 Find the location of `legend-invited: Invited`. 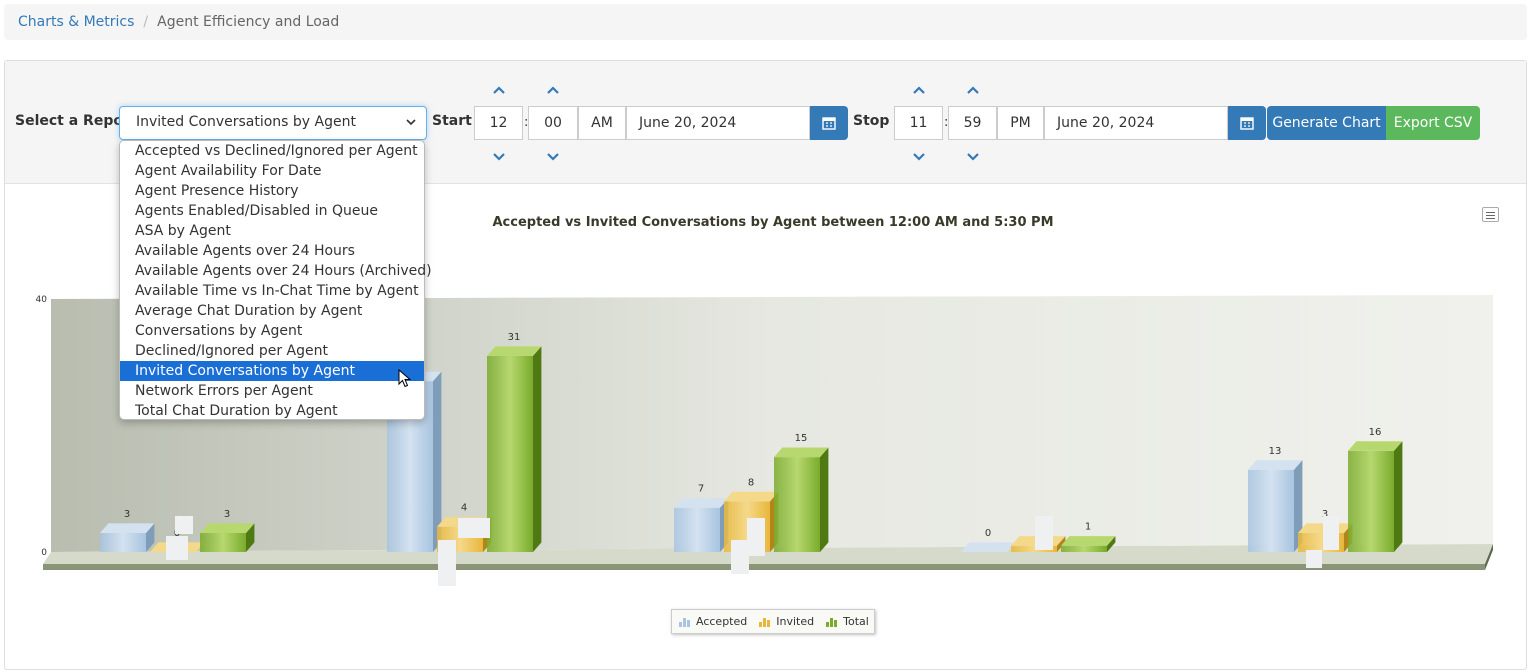

legend-invited: Invited is located at coordinates (786, 621).